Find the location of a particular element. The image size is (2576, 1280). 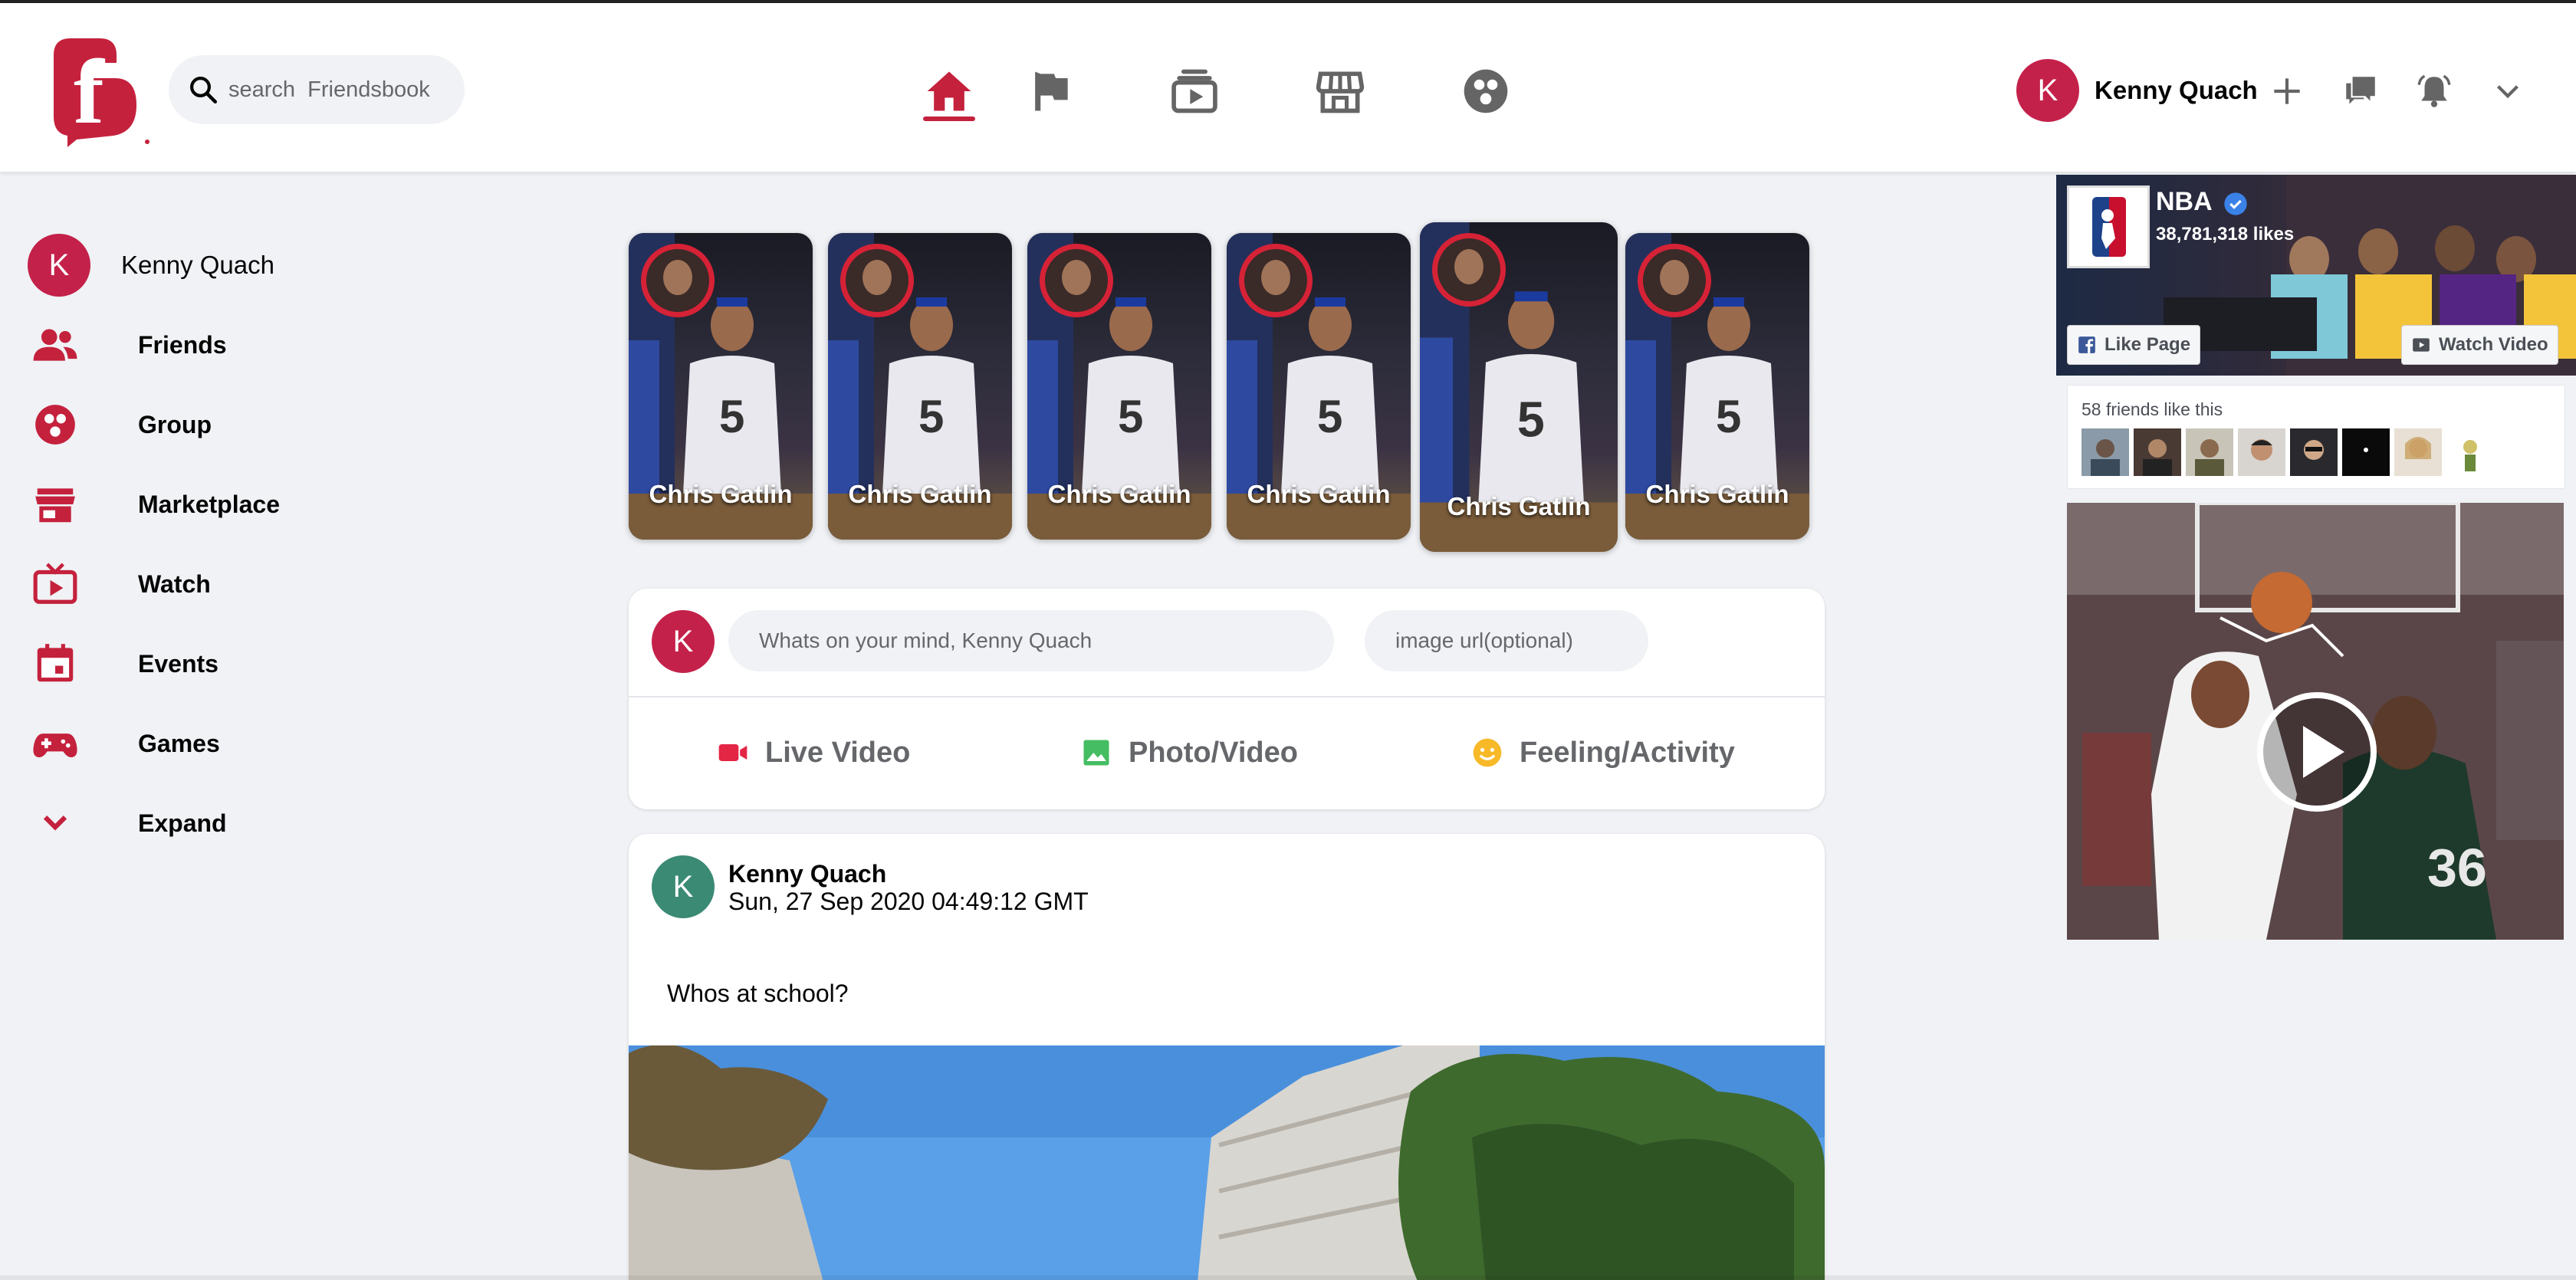

sidebar-item-label: Events is located at coordinates (179, 663).